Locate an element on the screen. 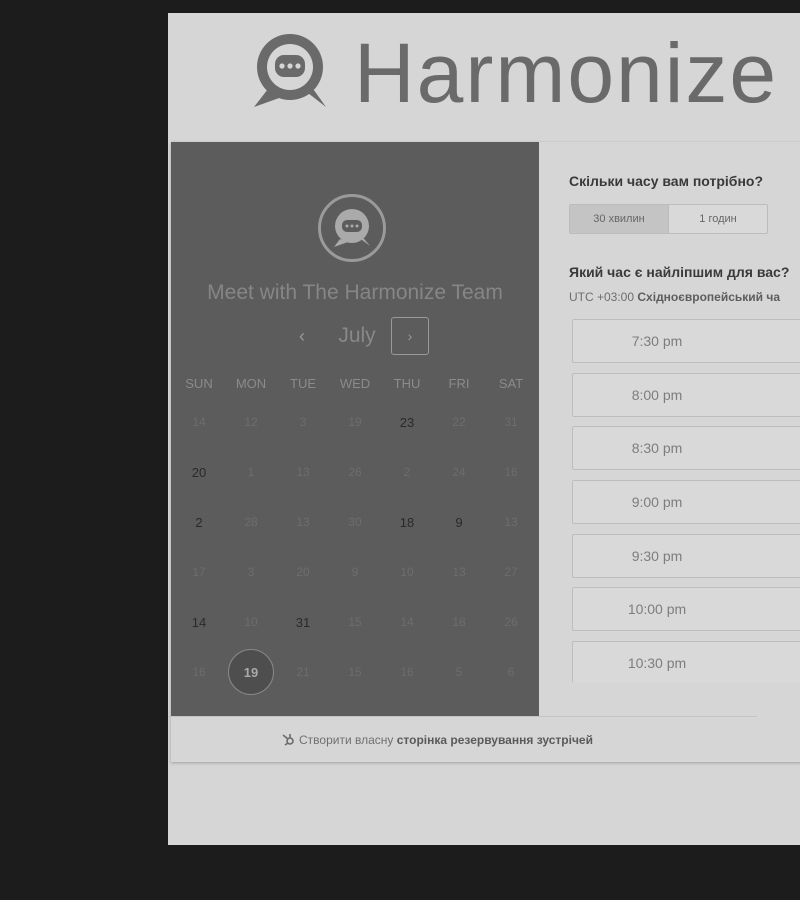  chat-bubble-icon is located at coordinates (352, 228).